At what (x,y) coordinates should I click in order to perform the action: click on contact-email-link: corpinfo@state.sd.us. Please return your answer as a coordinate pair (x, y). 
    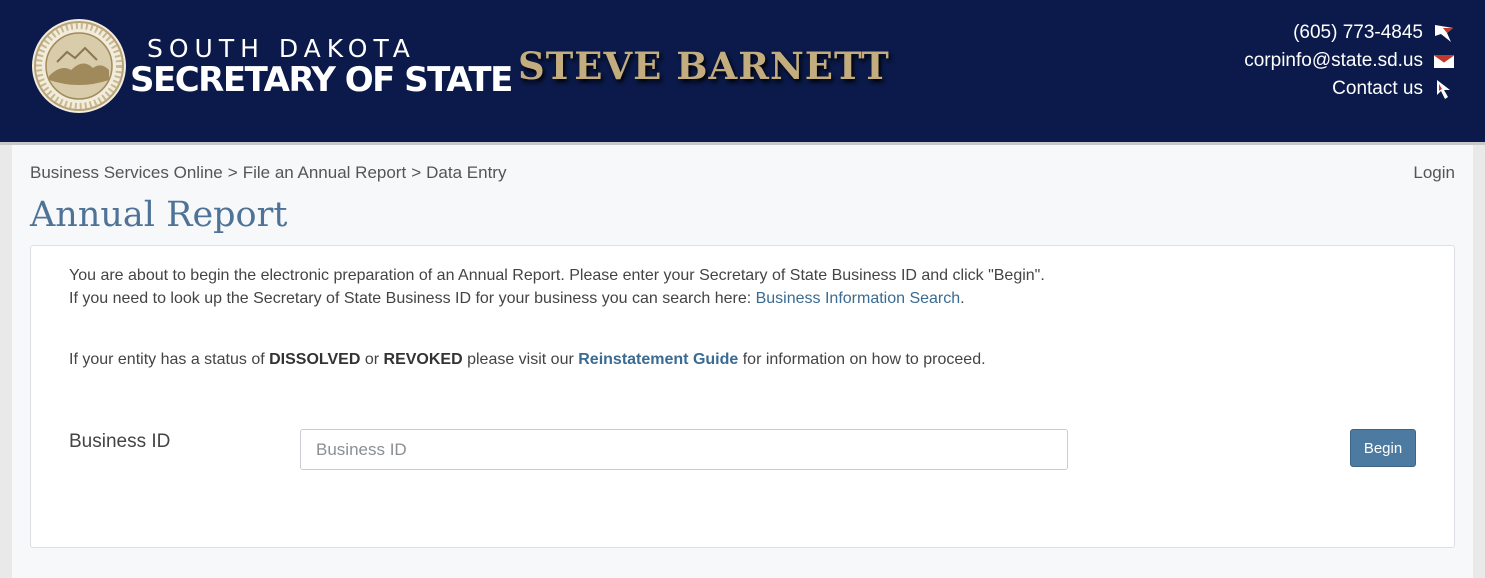
    Looking at the image, I should click on (1349, 61).